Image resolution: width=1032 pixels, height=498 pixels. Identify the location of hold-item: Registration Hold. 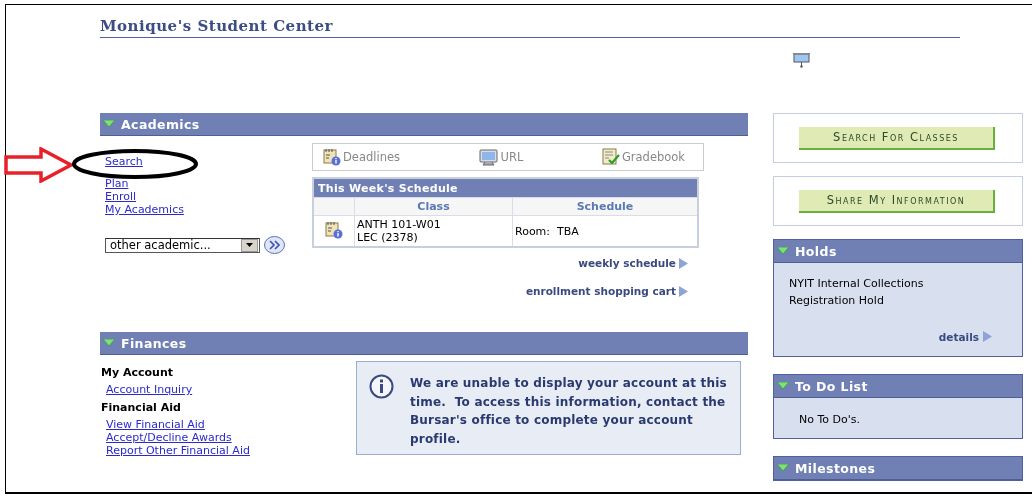
(836, 301).